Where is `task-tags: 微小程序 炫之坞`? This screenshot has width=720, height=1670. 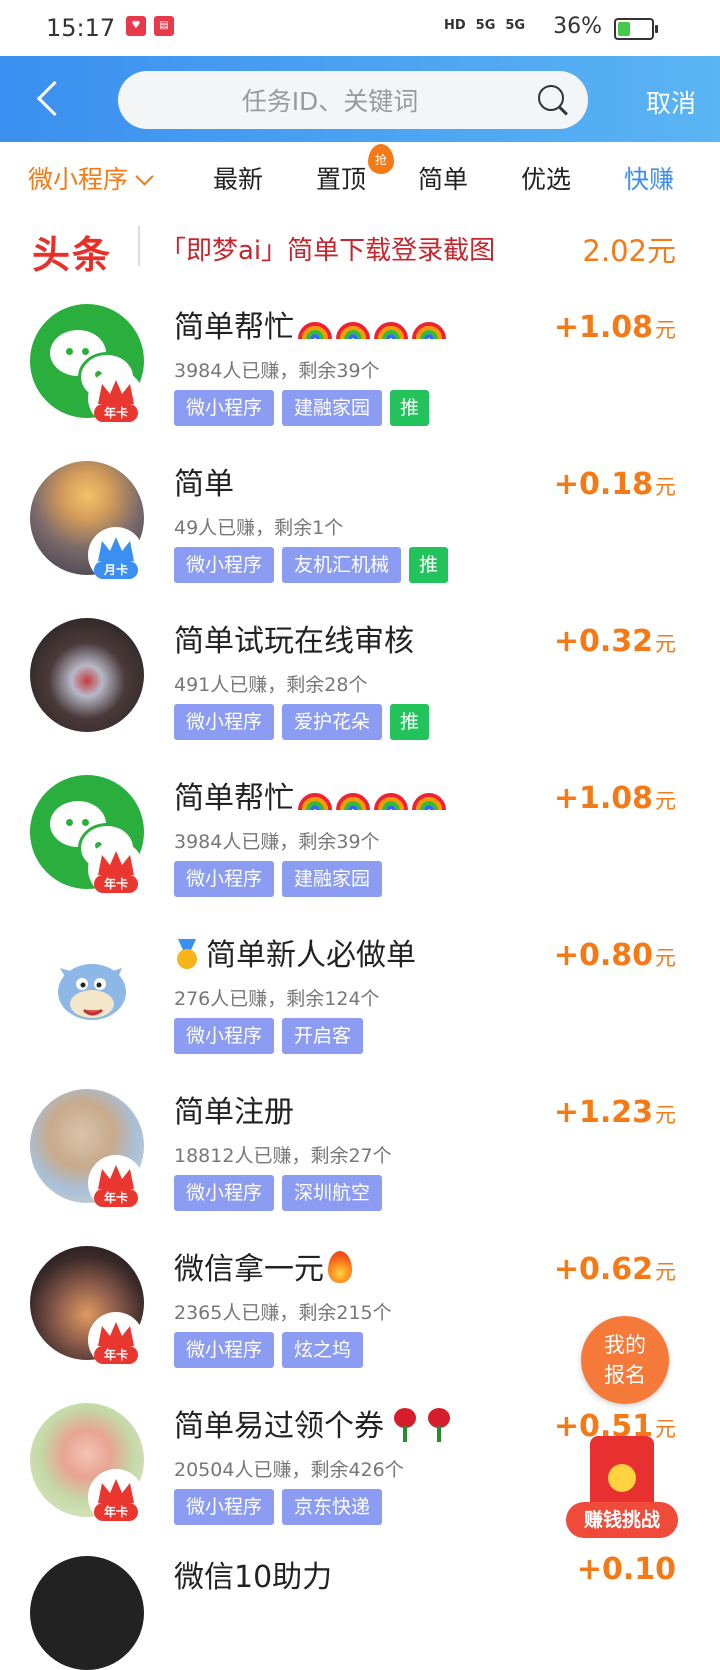 task-tags: 微小程序 炫之坞 is located at coordinates (269, 1350).